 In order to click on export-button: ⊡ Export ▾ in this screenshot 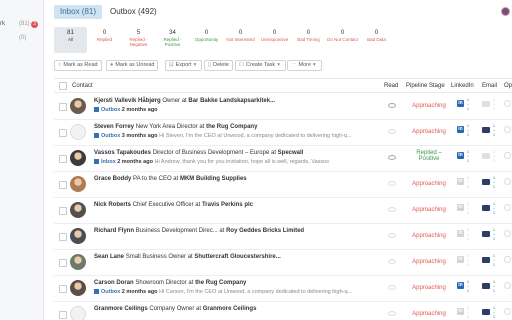, I will do `click(184, 65)`.